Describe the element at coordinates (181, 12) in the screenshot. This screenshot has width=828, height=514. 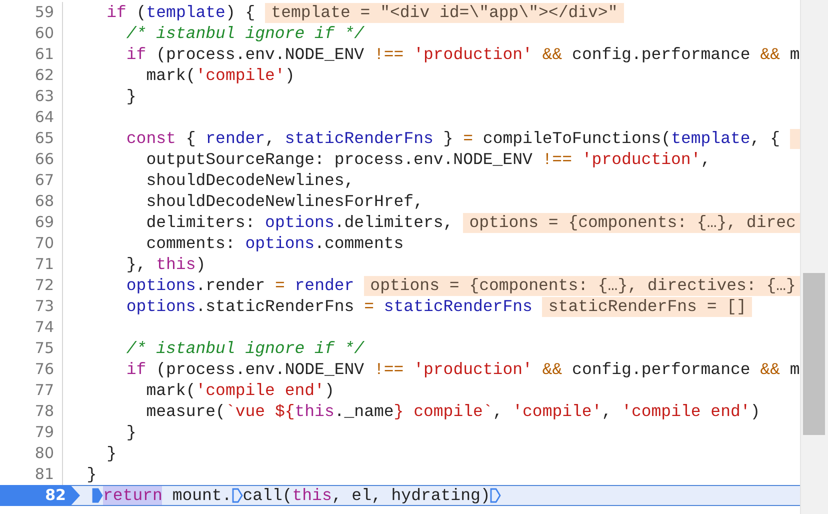
I see `code-text: if (template) {` at that location.